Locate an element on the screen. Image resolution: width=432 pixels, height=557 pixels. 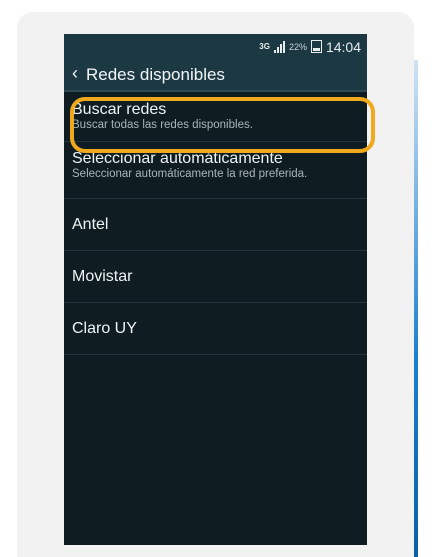
network-name: Antel is located at coordinates (90, 224).